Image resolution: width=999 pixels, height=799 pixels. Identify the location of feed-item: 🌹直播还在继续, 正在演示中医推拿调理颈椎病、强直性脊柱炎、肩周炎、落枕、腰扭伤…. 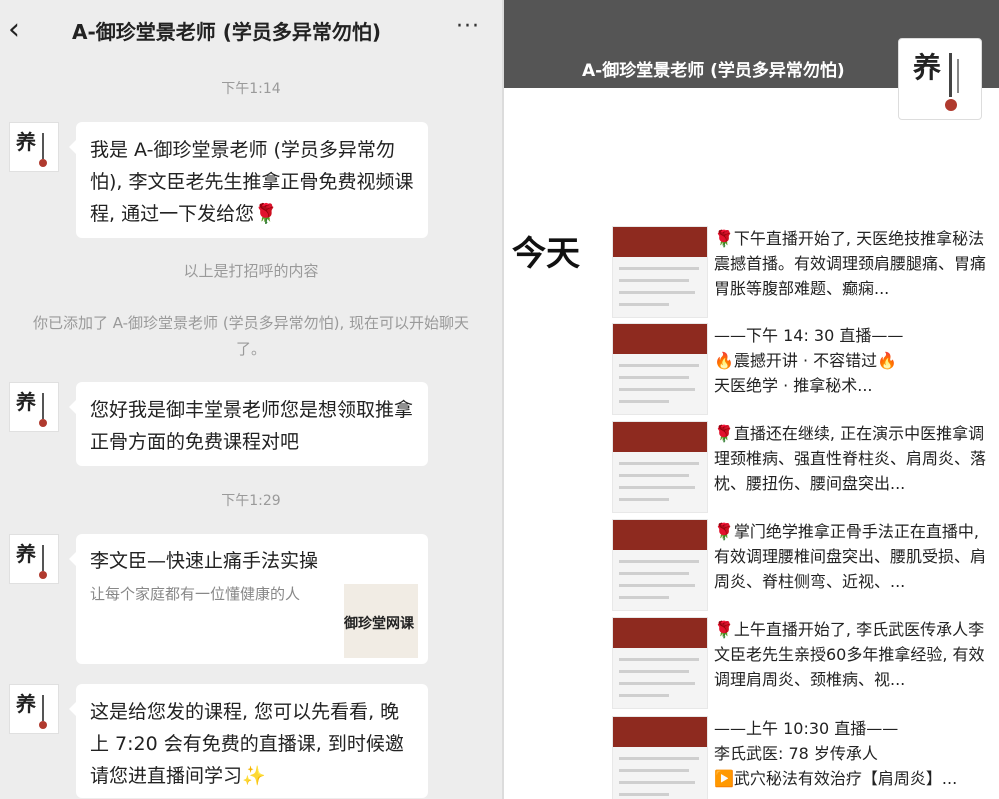
(804, 469).